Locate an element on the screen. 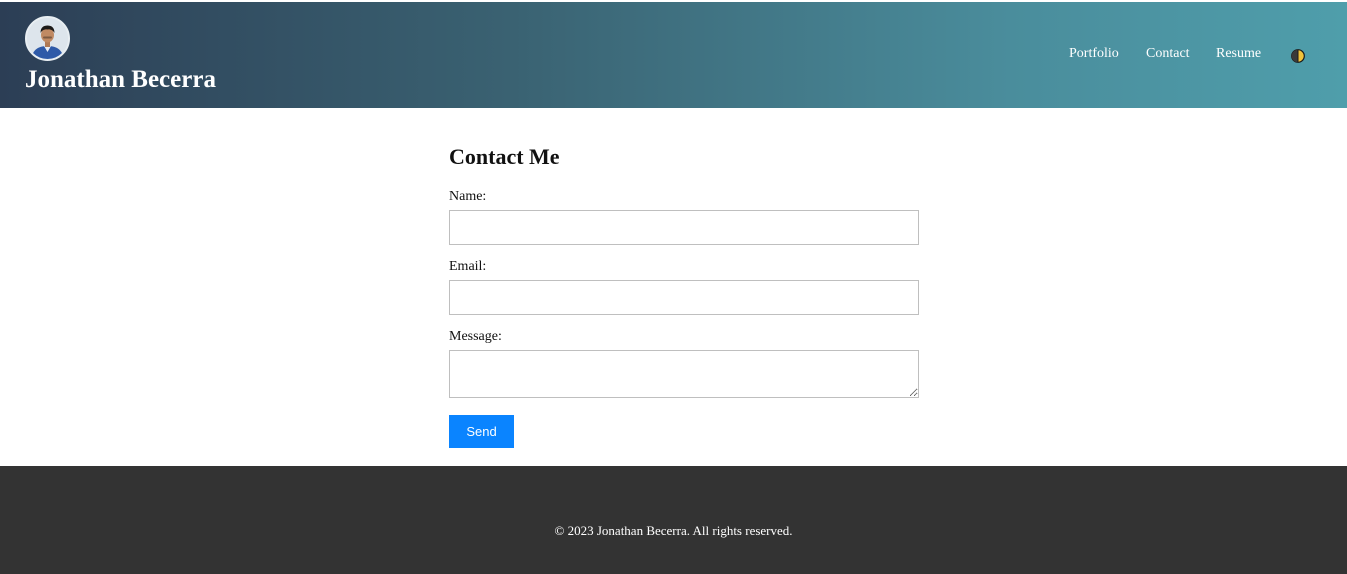 The height and width of the screenshot is (574, 1347). profile-photo-icon is located at coordinates (47, 38).